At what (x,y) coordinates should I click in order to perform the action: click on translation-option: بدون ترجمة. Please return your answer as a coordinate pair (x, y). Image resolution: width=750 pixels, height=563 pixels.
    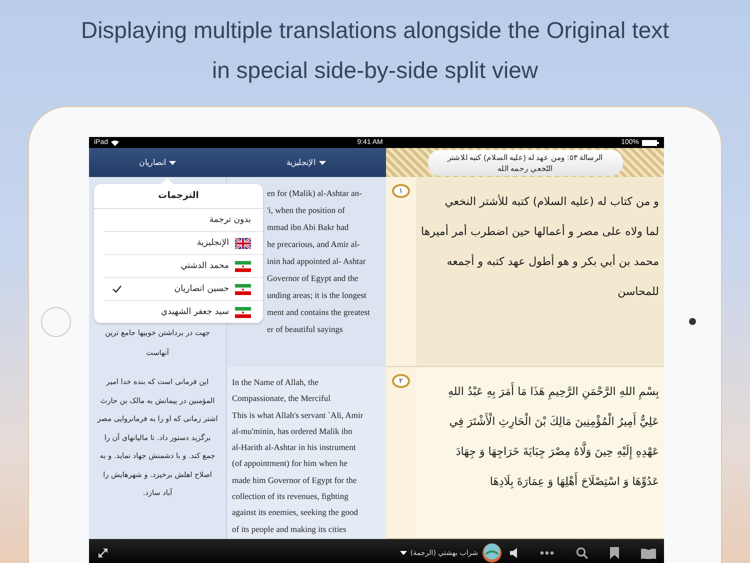
    Looking at the image, I should click on (183, 220).